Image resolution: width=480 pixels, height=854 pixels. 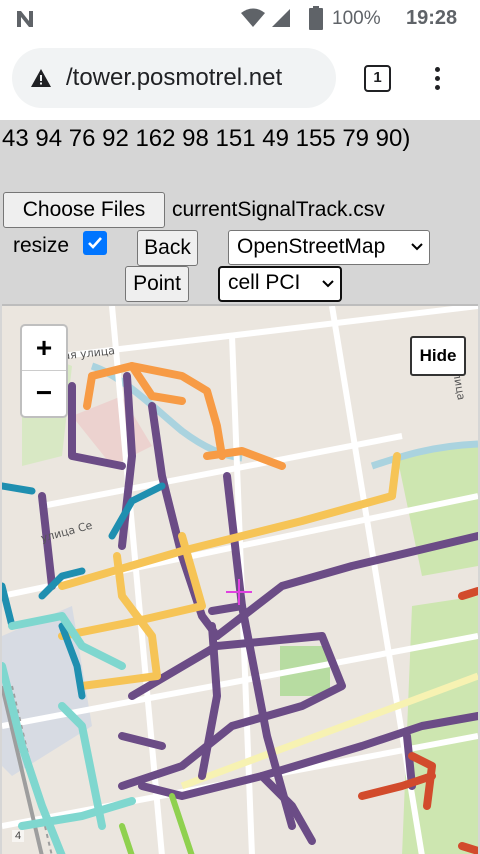 I want to click on map-layer-select: OpenStreetMap, so click(x=329, y=247).